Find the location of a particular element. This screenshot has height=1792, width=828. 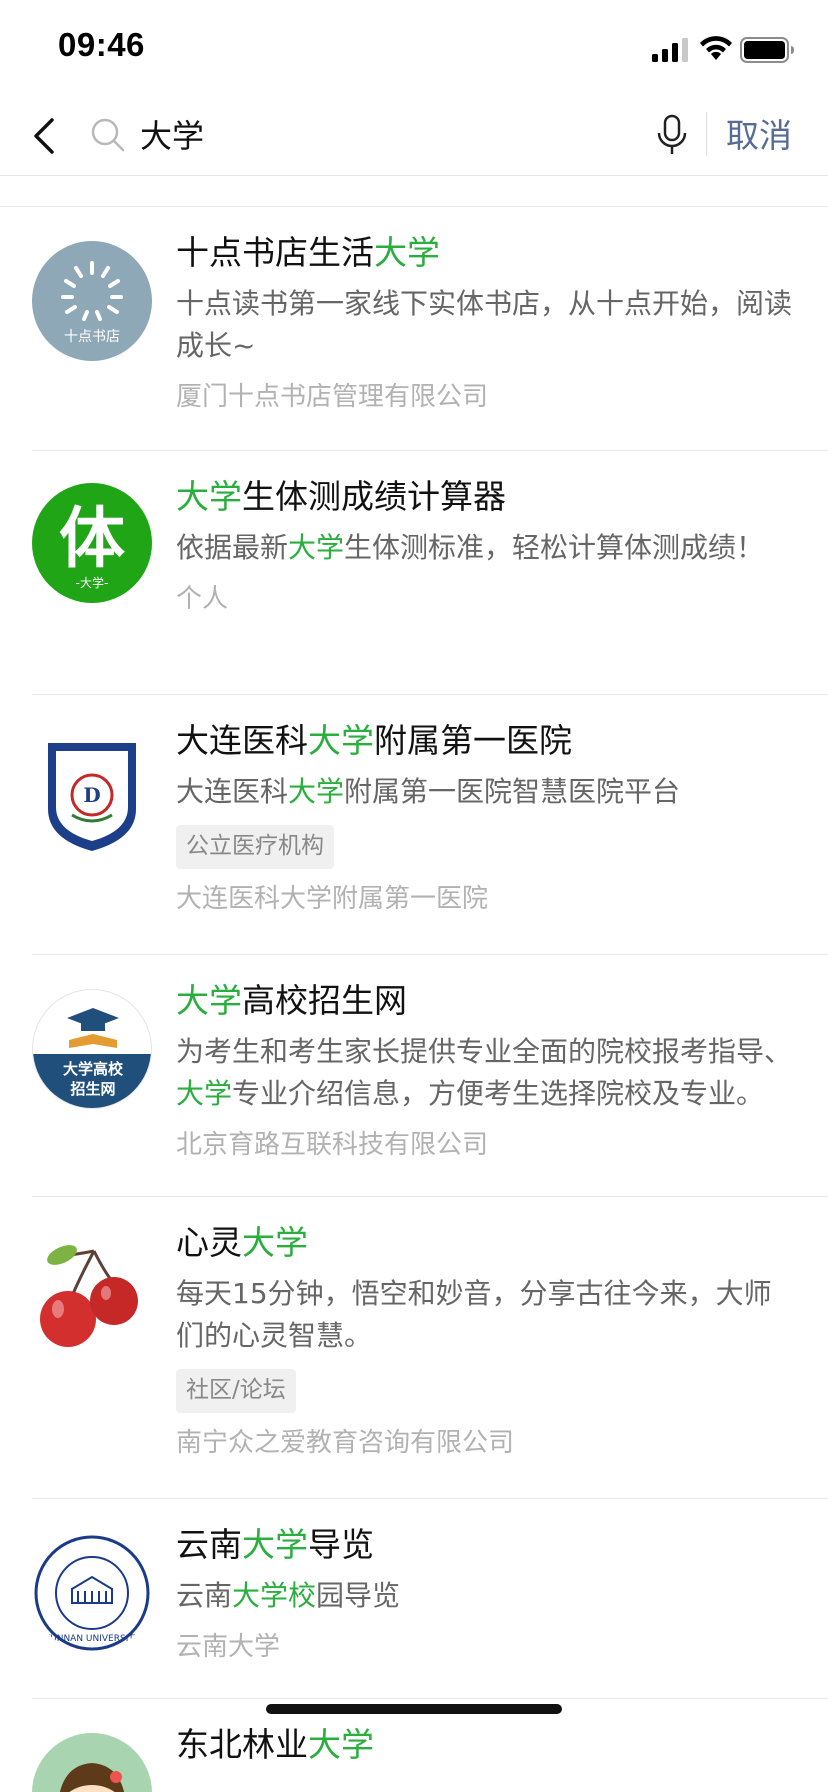

avatar: 体 -大学- is located at coordinates (92, 543).